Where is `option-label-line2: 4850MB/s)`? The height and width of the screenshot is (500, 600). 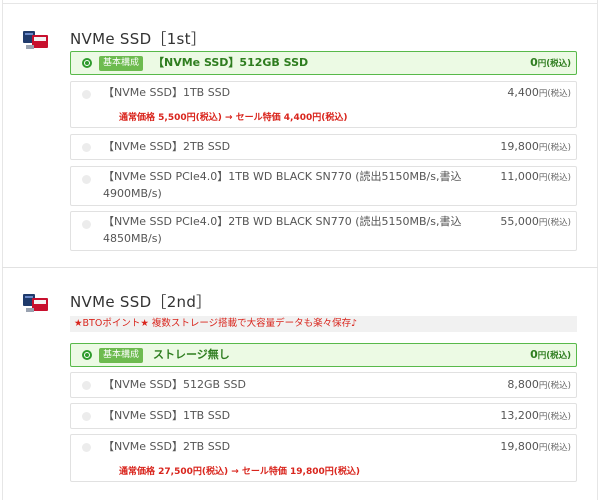 option-label-line2: 4850MB/s) is located at coordinates (132, 238).